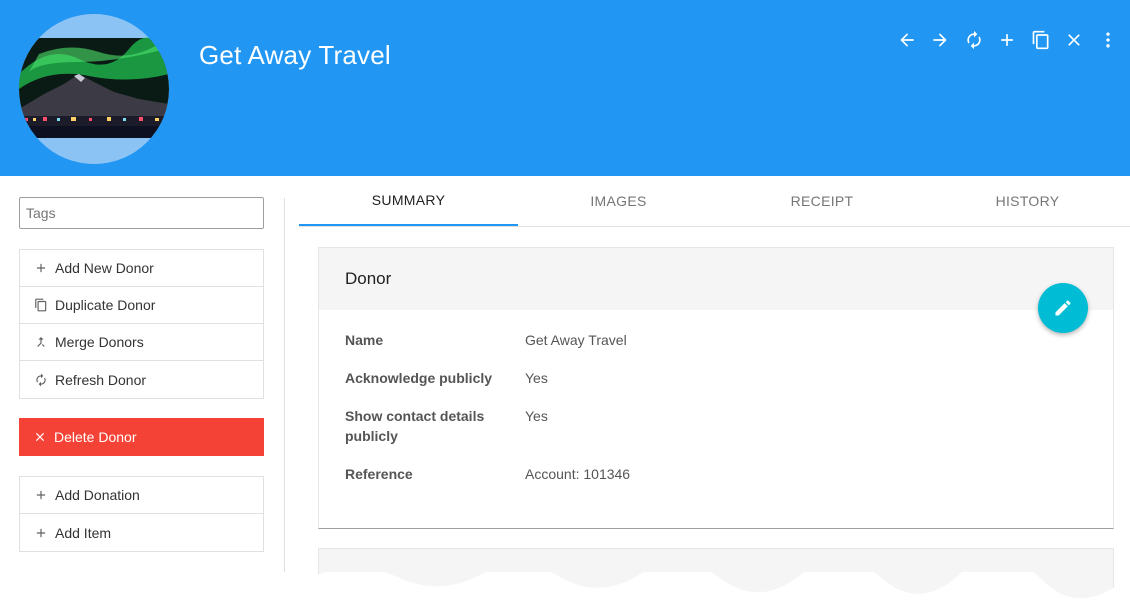  I want to click on tab-history: HISTORY, so click(1027, 201).